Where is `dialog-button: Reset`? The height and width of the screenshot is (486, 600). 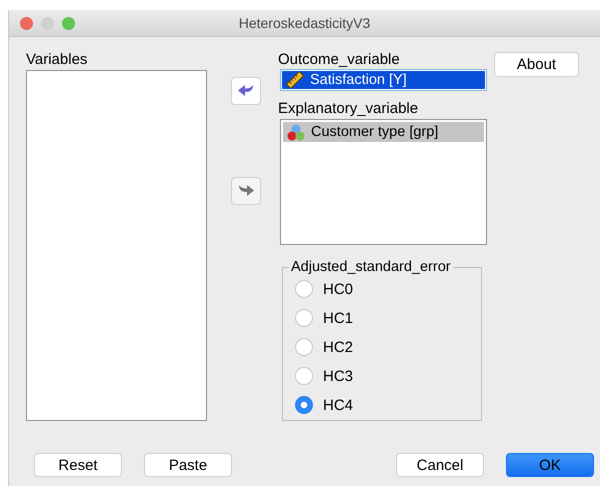
dialog-button: Reset is located at coordinates (78, 465).